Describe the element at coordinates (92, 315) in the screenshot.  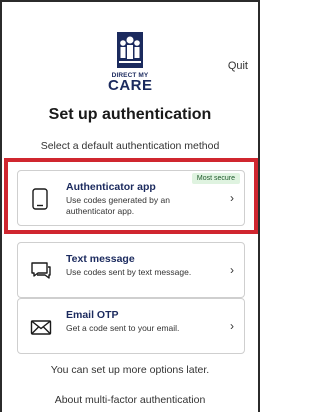
I see `option-title: Email OTP` at that location.